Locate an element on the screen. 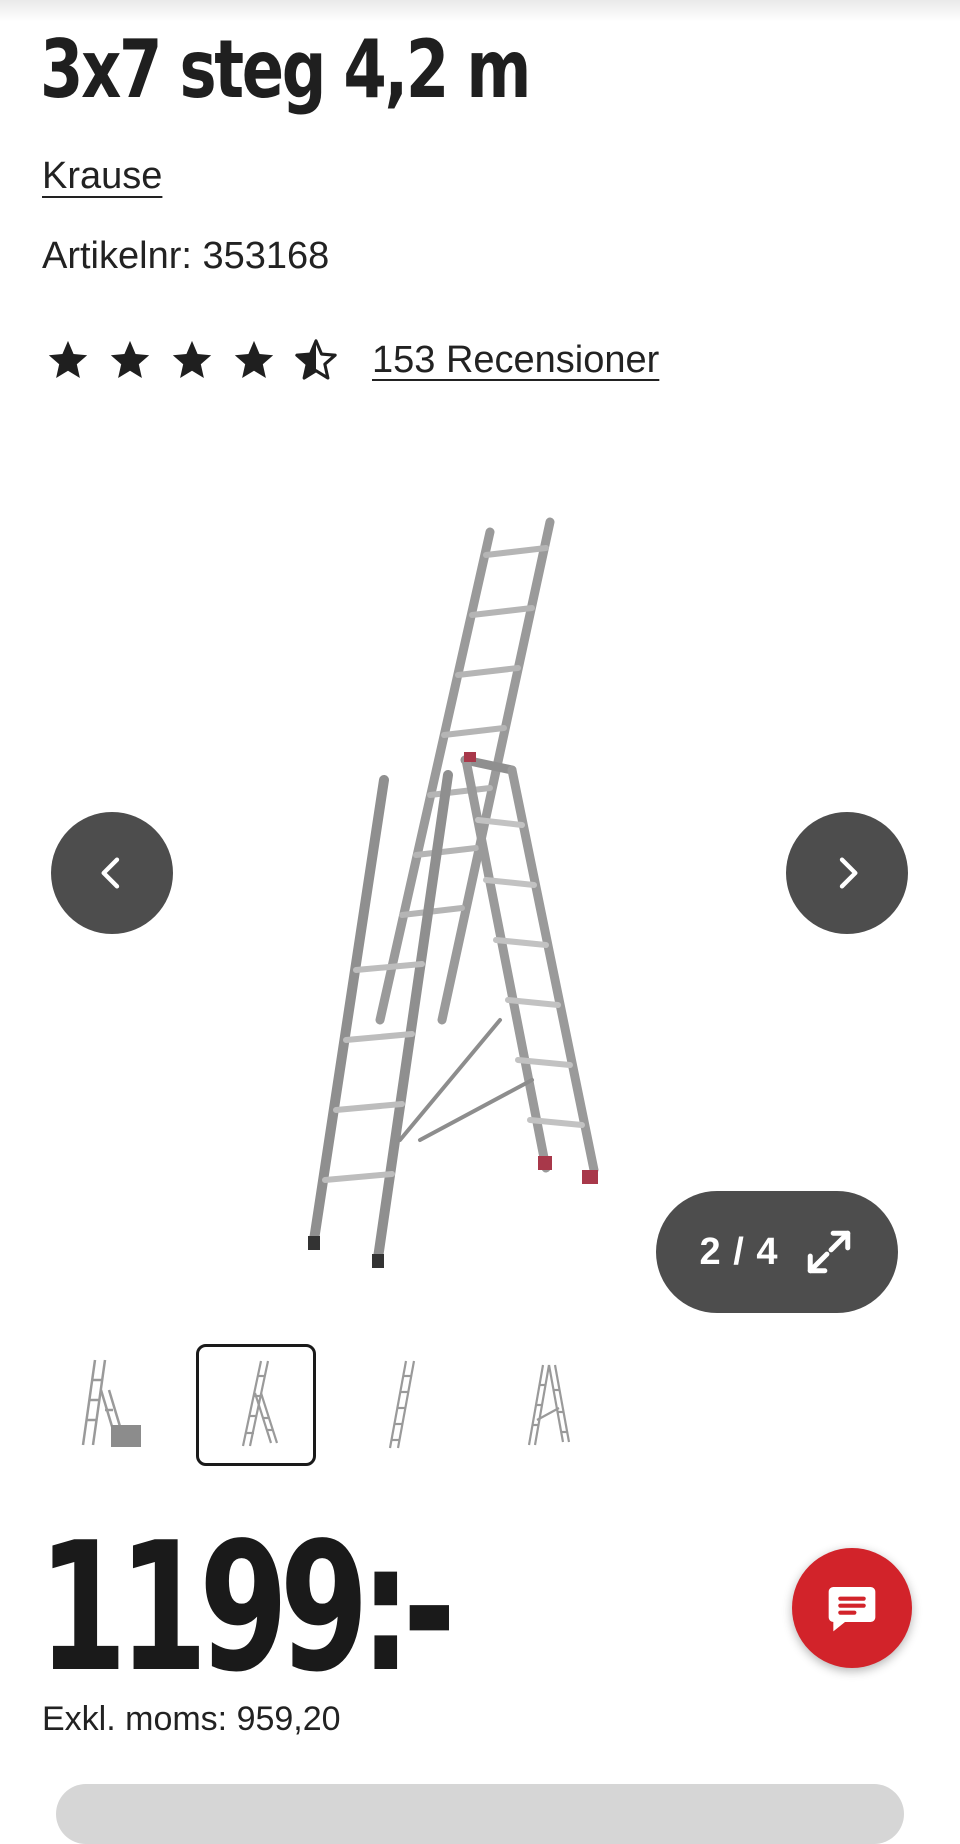  ladder-a-frame-thumbnail is located at coordinates (549, 1405).